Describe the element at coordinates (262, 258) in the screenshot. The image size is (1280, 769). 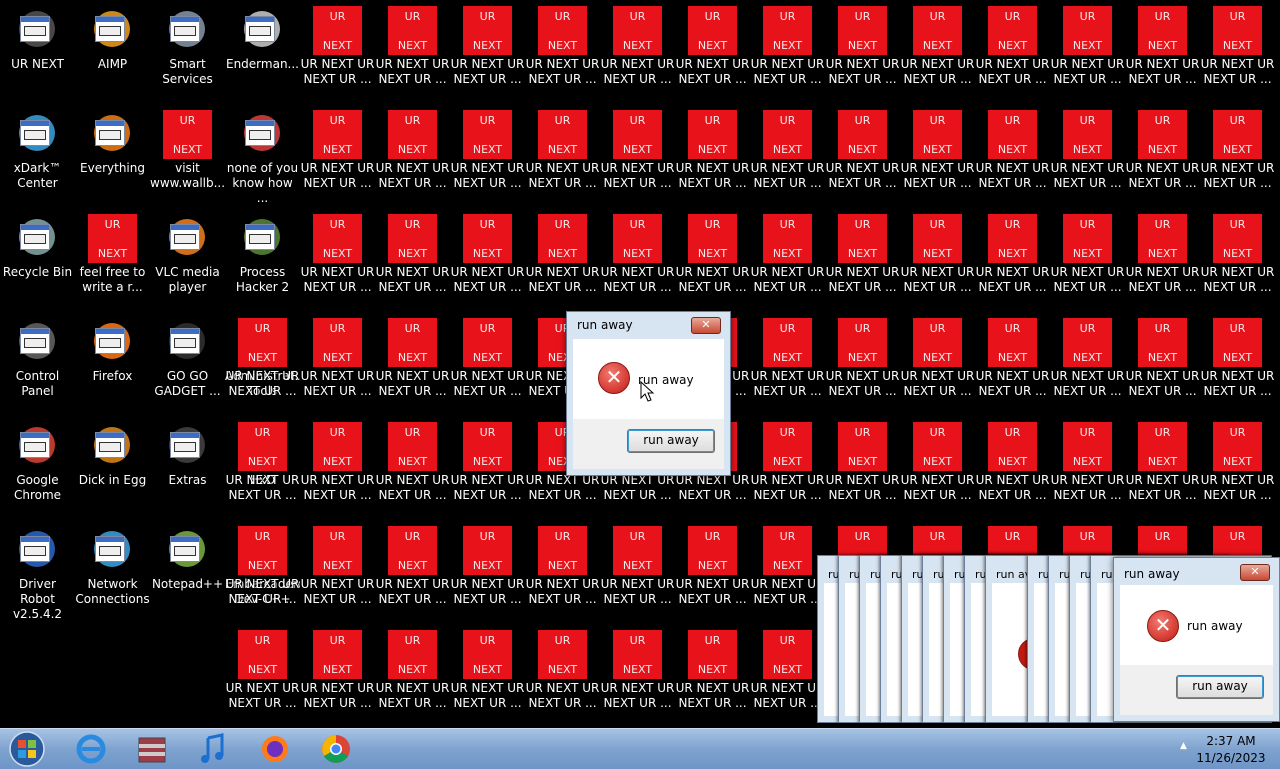
I see `desktop-icon: Process Hacker 2` at that location.